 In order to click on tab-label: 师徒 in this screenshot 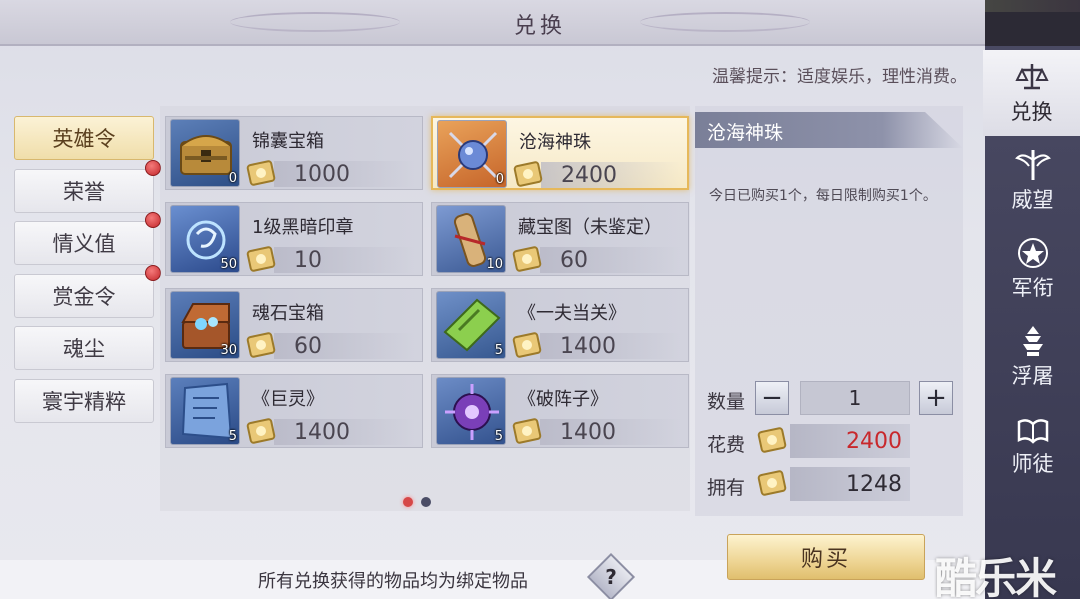, I will do `click(1032, 464)`.